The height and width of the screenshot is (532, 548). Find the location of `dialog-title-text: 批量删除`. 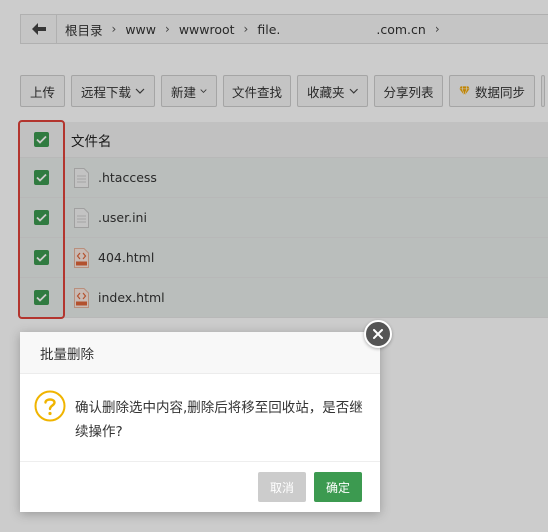

dialog-title-text: 批量删除 is located at coordinates (67, 354).